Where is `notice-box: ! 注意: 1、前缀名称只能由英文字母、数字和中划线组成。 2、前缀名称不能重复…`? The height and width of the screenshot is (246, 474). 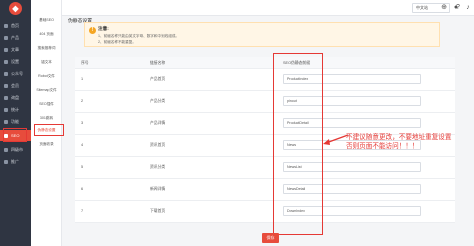 notice-box: ! 注意: 1、前缀名称只能由英文字母、数字和中划线组成。 2、前缀名称不能重复… is located at coordinates (262, 34).